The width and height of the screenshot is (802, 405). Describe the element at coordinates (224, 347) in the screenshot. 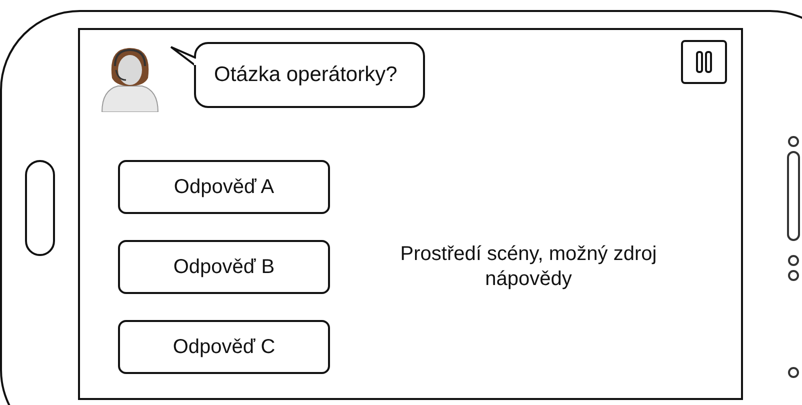

I see `answer-button: Odpověď C` at that location.